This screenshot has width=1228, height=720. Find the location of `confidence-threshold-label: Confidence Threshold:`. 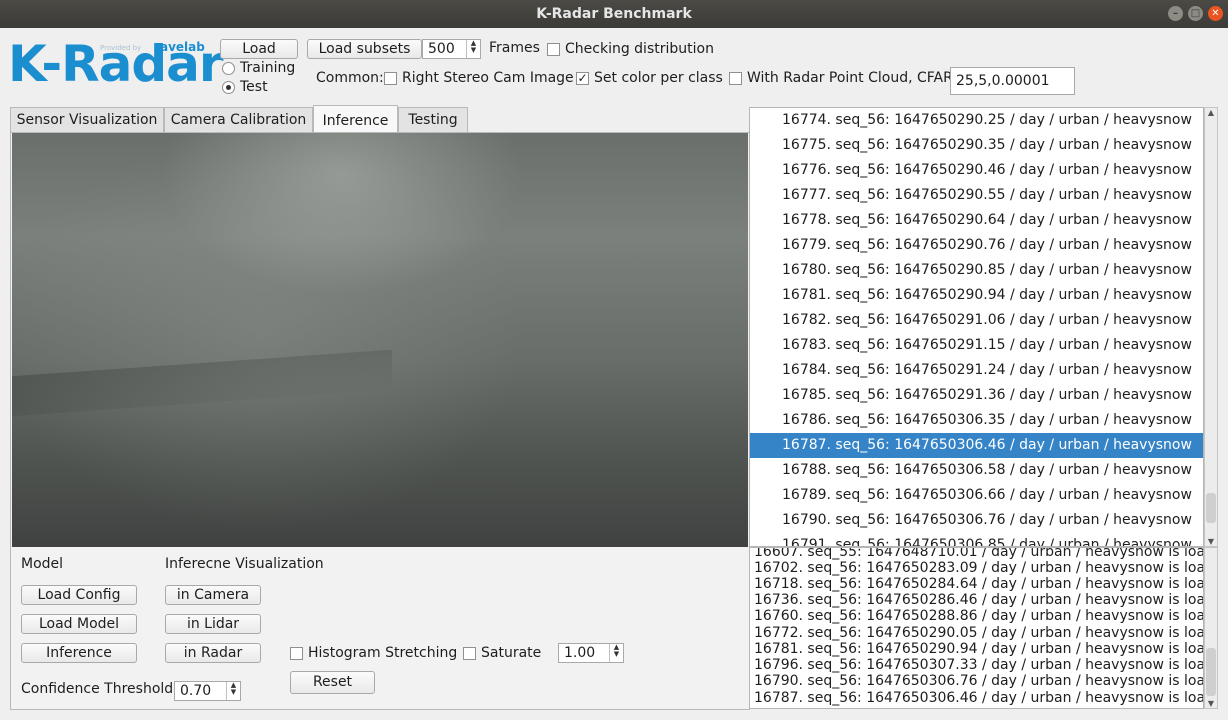

confidence-threshold-label: Confidence Threshold: is located at coordinates (99, 689).